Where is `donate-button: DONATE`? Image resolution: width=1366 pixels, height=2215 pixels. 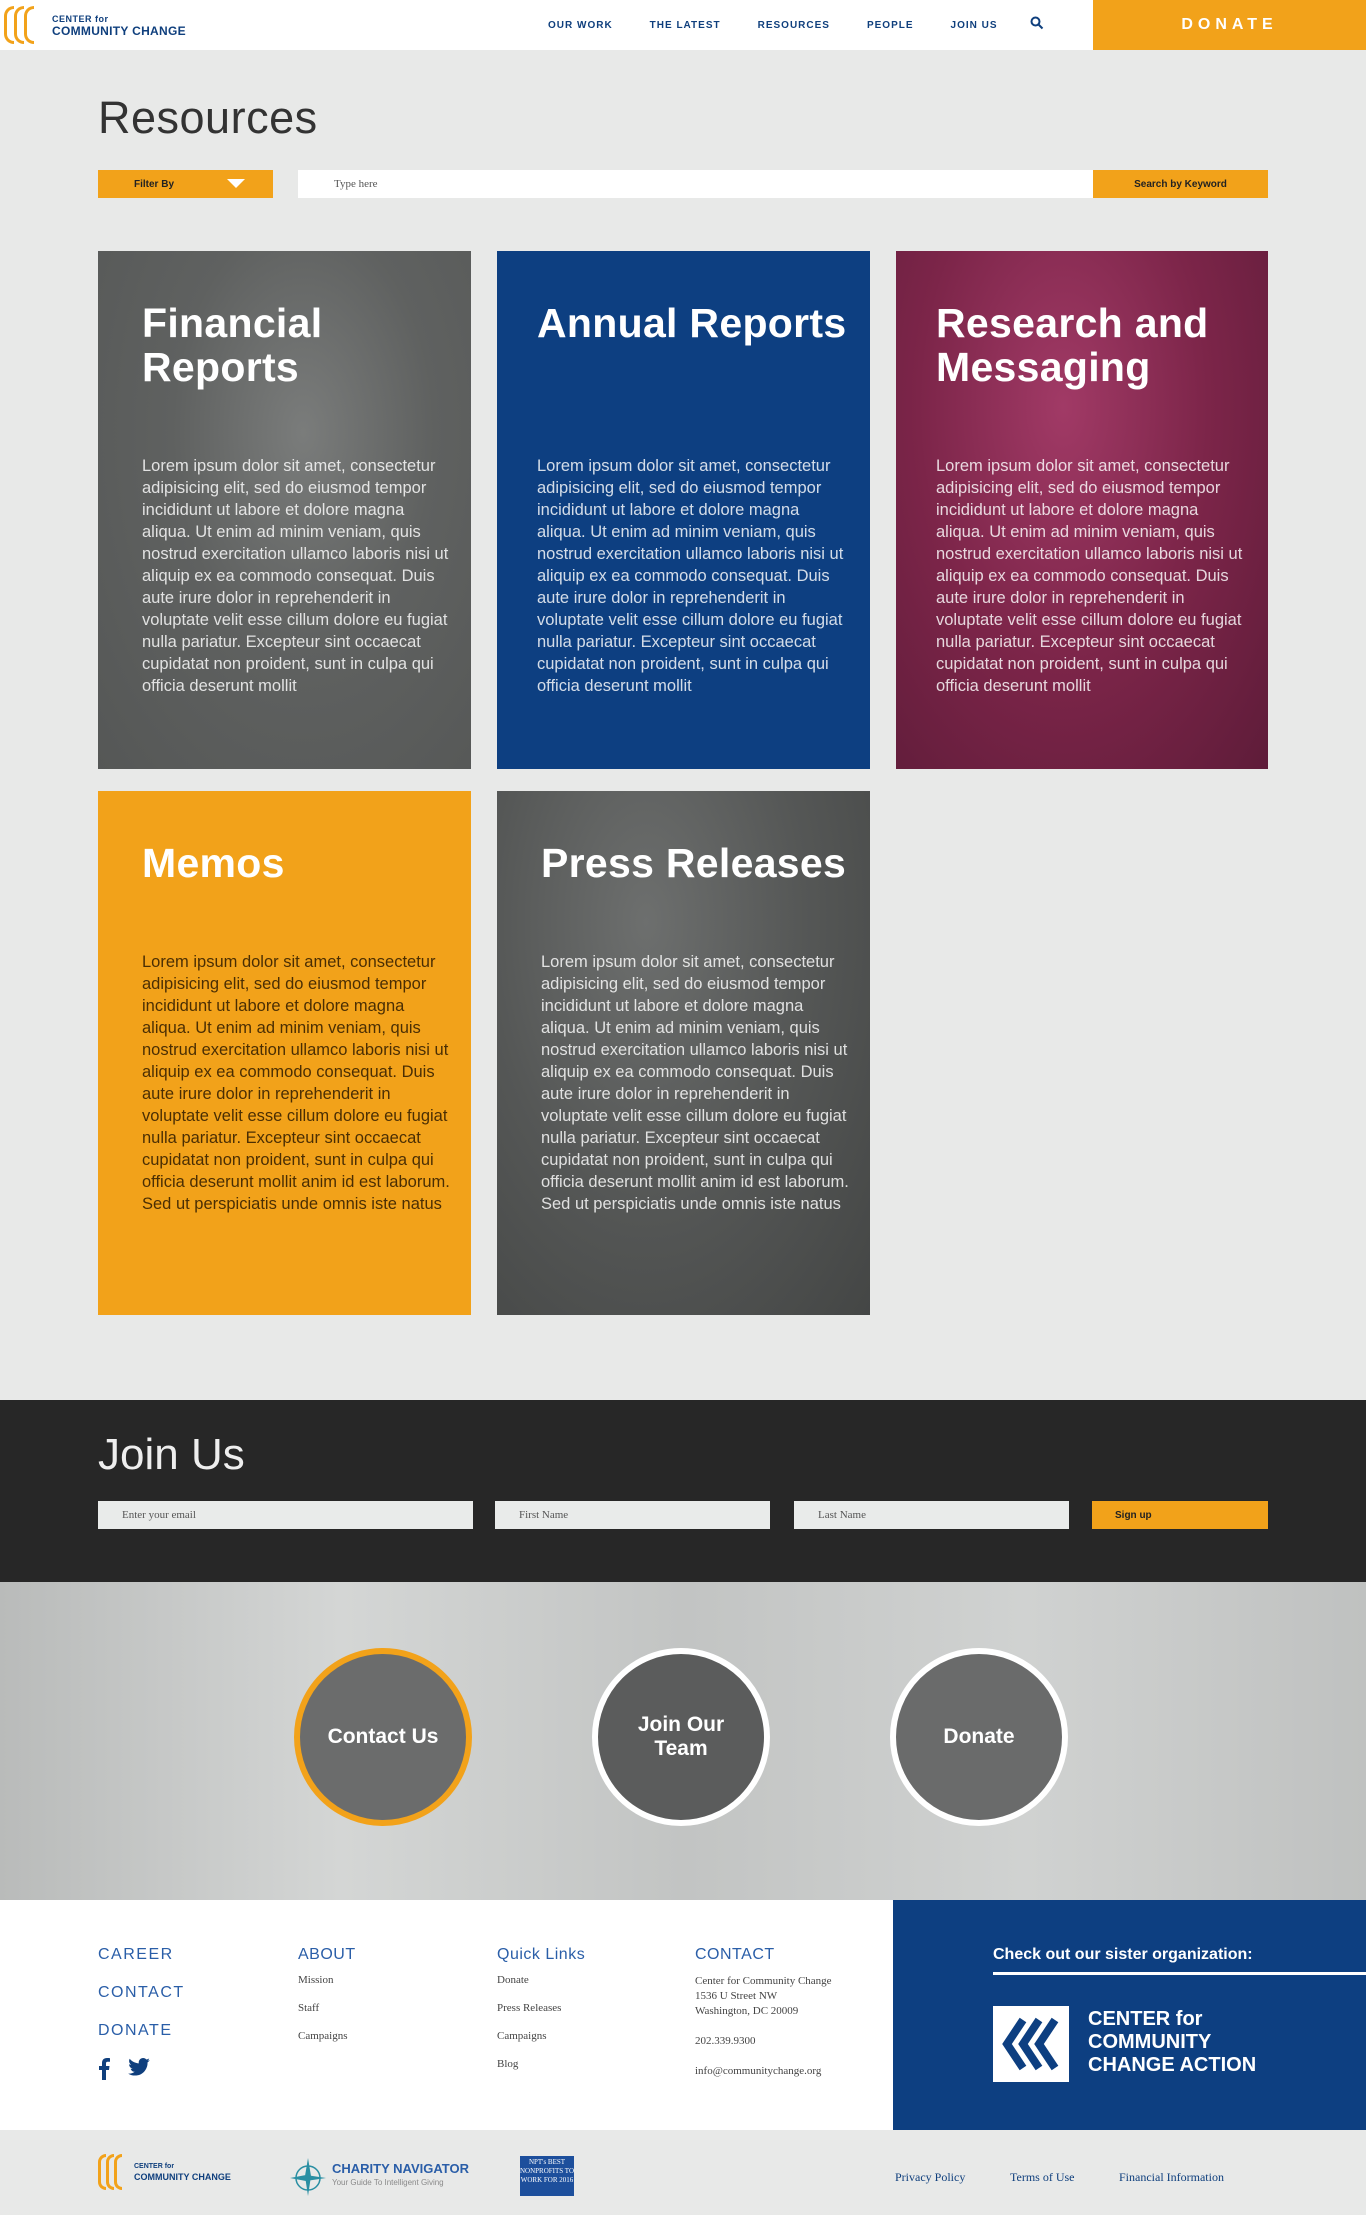 donate-button: DONATE is located at coordinates (1229, 25).